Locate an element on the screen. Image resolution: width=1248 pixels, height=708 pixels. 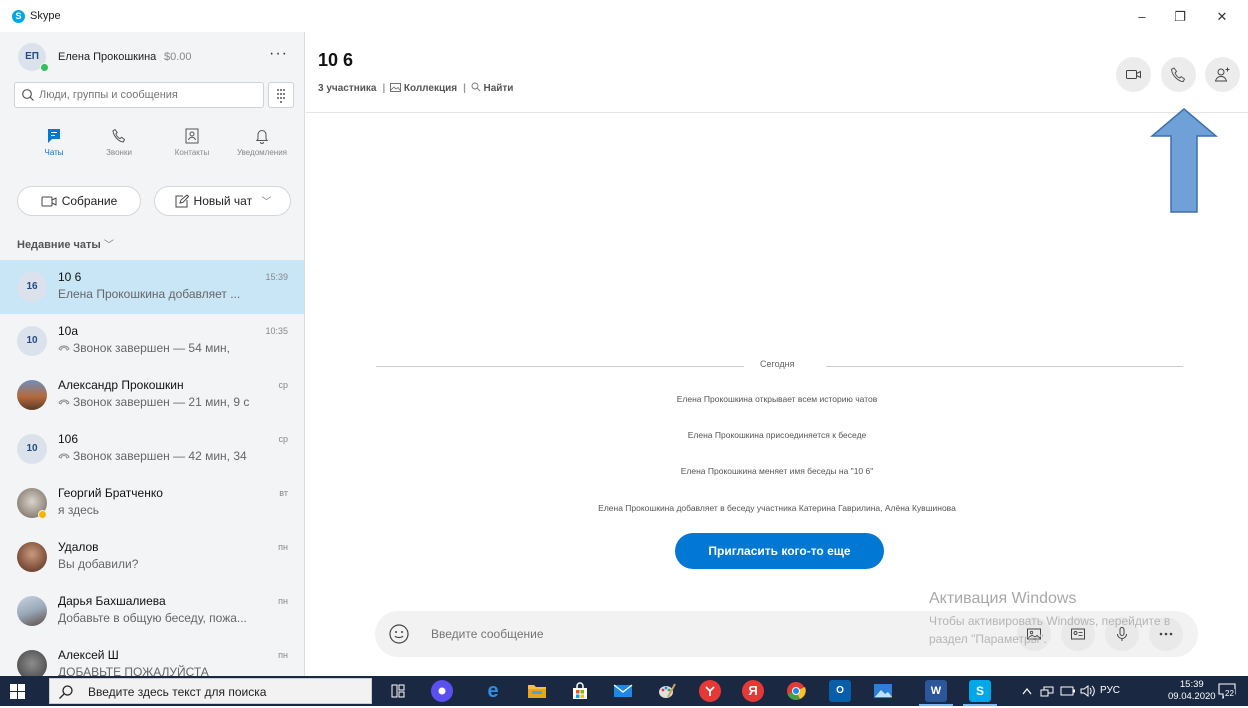
chat-name: 106 is located at coordinates (68, 439).